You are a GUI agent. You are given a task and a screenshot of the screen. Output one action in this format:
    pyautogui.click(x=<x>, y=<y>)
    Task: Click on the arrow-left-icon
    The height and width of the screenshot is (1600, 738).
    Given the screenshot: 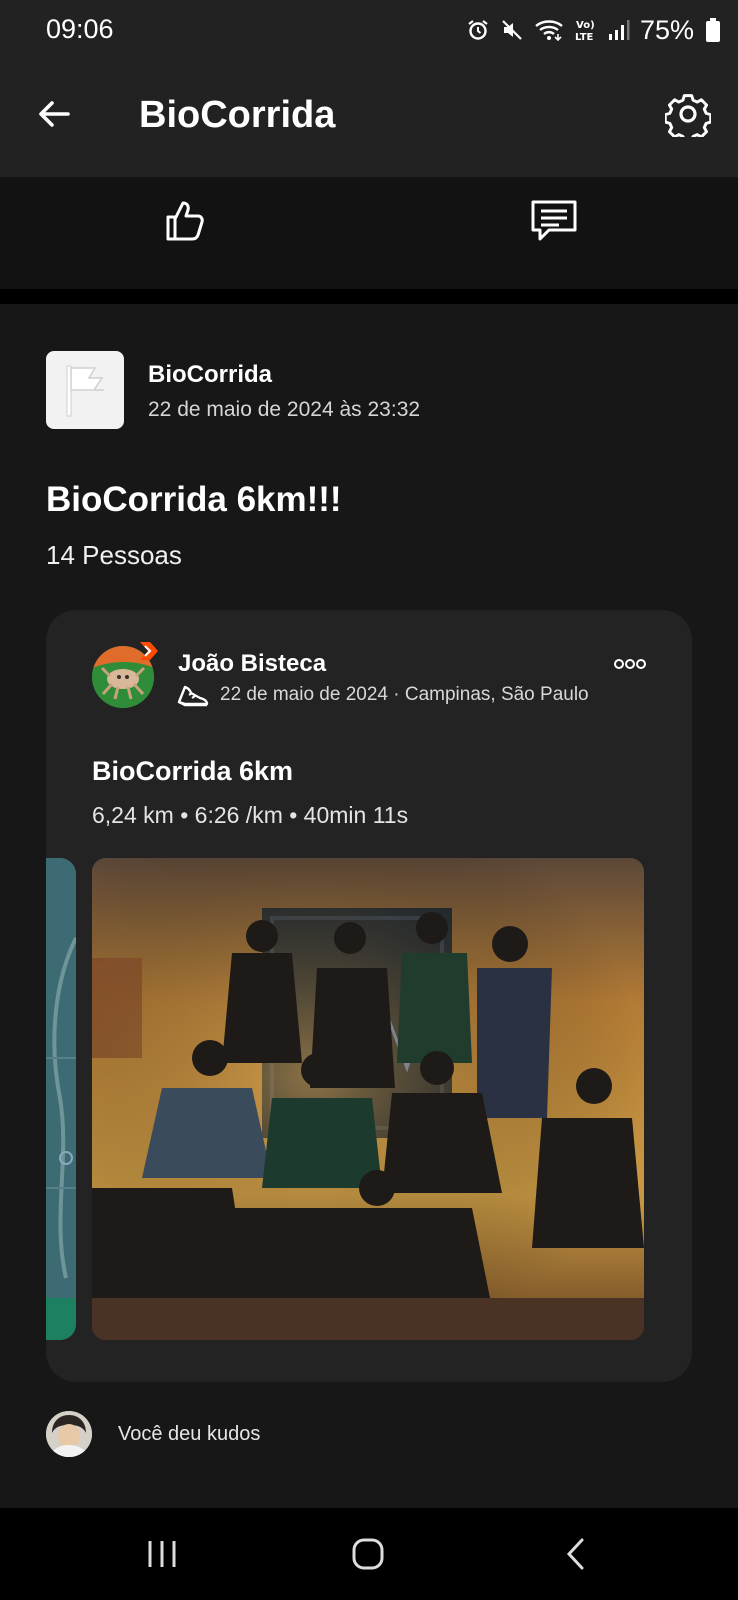 What is the action you would take?
    pyautogui.click(x=54, y=114)
    